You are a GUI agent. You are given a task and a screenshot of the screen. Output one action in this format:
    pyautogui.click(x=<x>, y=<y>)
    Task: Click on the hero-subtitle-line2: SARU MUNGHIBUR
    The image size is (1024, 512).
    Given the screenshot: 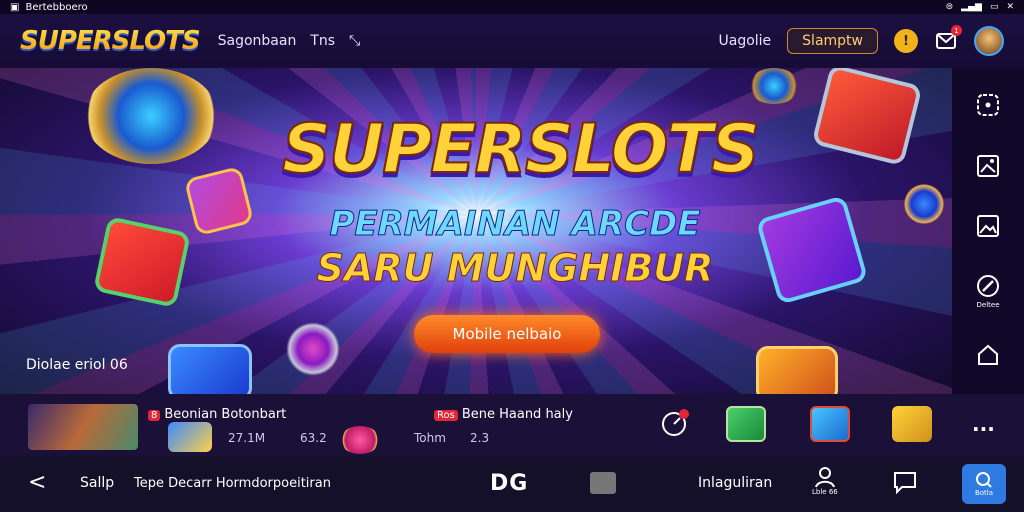 What is the action you would take?
    pyautogui.click(x=515, y=268)
    